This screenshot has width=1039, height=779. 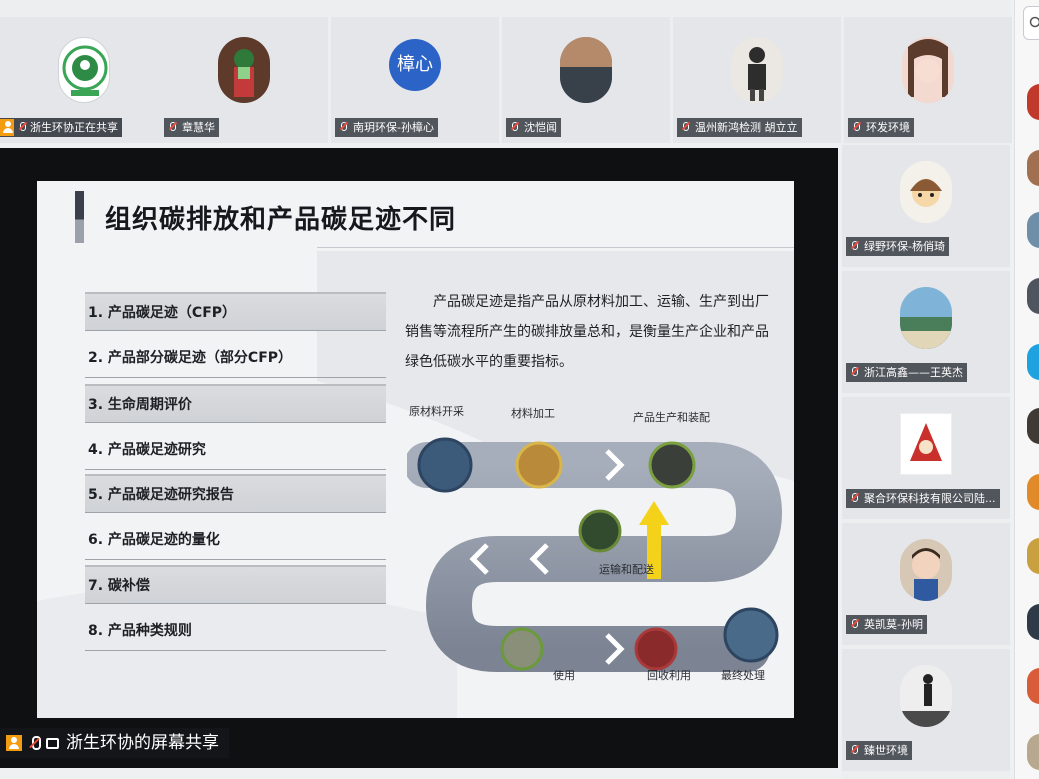 What do you see at coordinates (436, 411) in the screenshot?
I see `flow-label: 原材料开采` at bounding box center [436, 411].